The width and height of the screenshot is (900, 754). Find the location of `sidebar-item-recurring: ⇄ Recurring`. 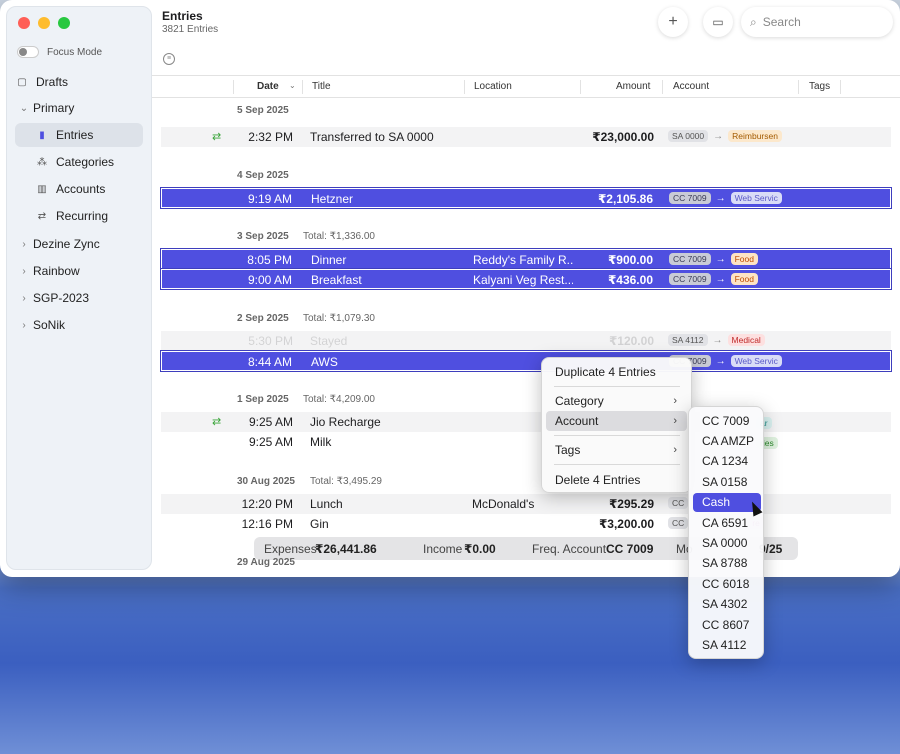

sidebar-item-recurring: ⇄ Recurring is located at coordinates (79, 216).